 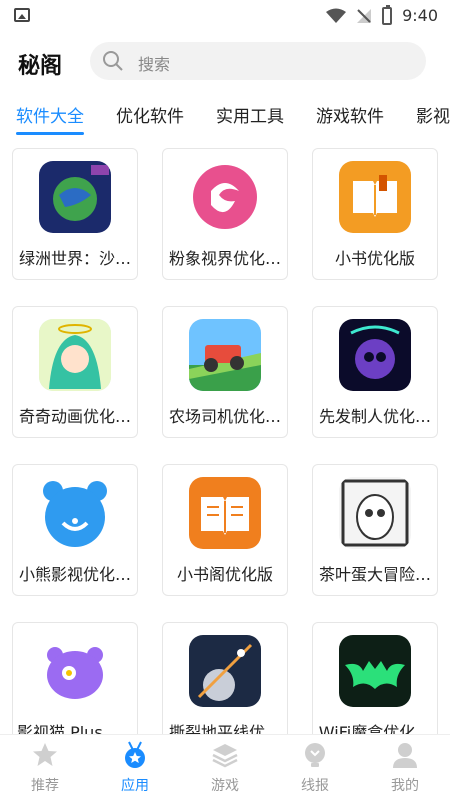 What do you see at coordinates (50, 114) in the screenshot?
I see `tab-all-software: 软件大全` at bounding box center [50, 114].